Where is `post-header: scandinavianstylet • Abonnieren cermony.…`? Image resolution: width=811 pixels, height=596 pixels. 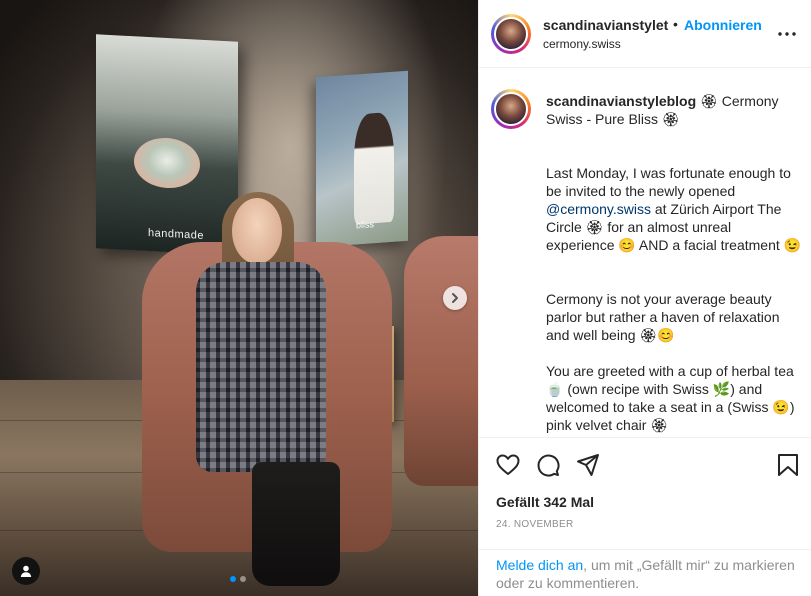
post-header: scandinavianstylet • Abonnieren cermony.… is located at coordinates (645, 34).